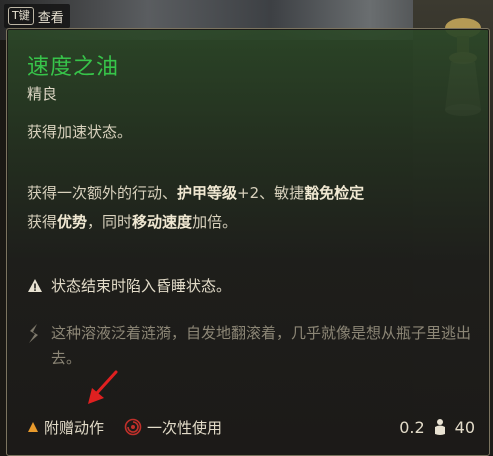 The image size is (493, 456). Describe the element at coordinates (73, 67) in the screenshot. I see `item-name: 速度之油` at that location.